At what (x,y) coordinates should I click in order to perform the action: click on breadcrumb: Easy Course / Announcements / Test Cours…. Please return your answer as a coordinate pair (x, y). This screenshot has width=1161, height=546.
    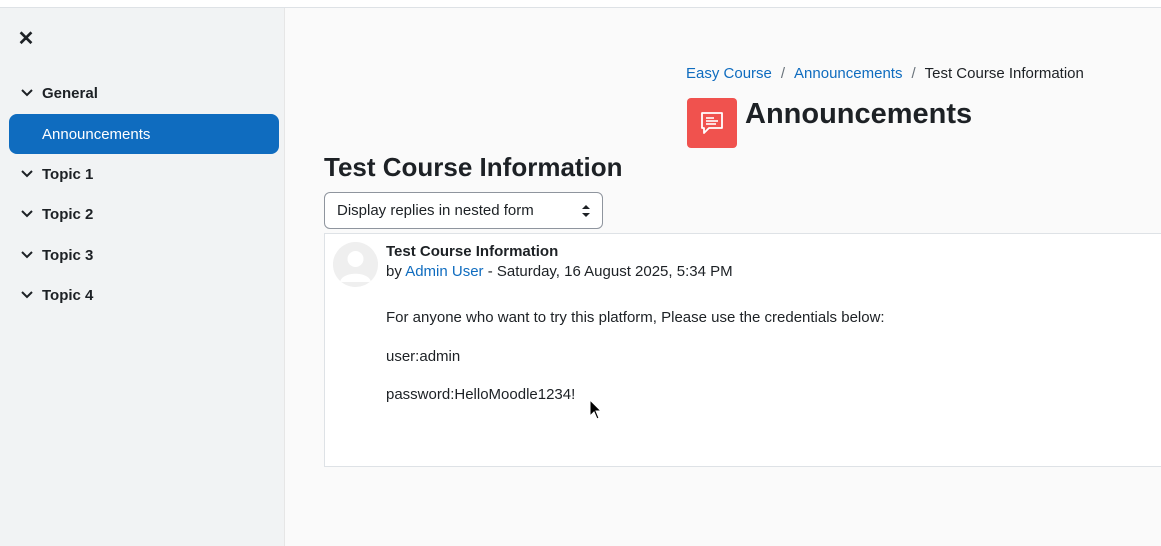
    Looking at the image, I should click on (885, 73).